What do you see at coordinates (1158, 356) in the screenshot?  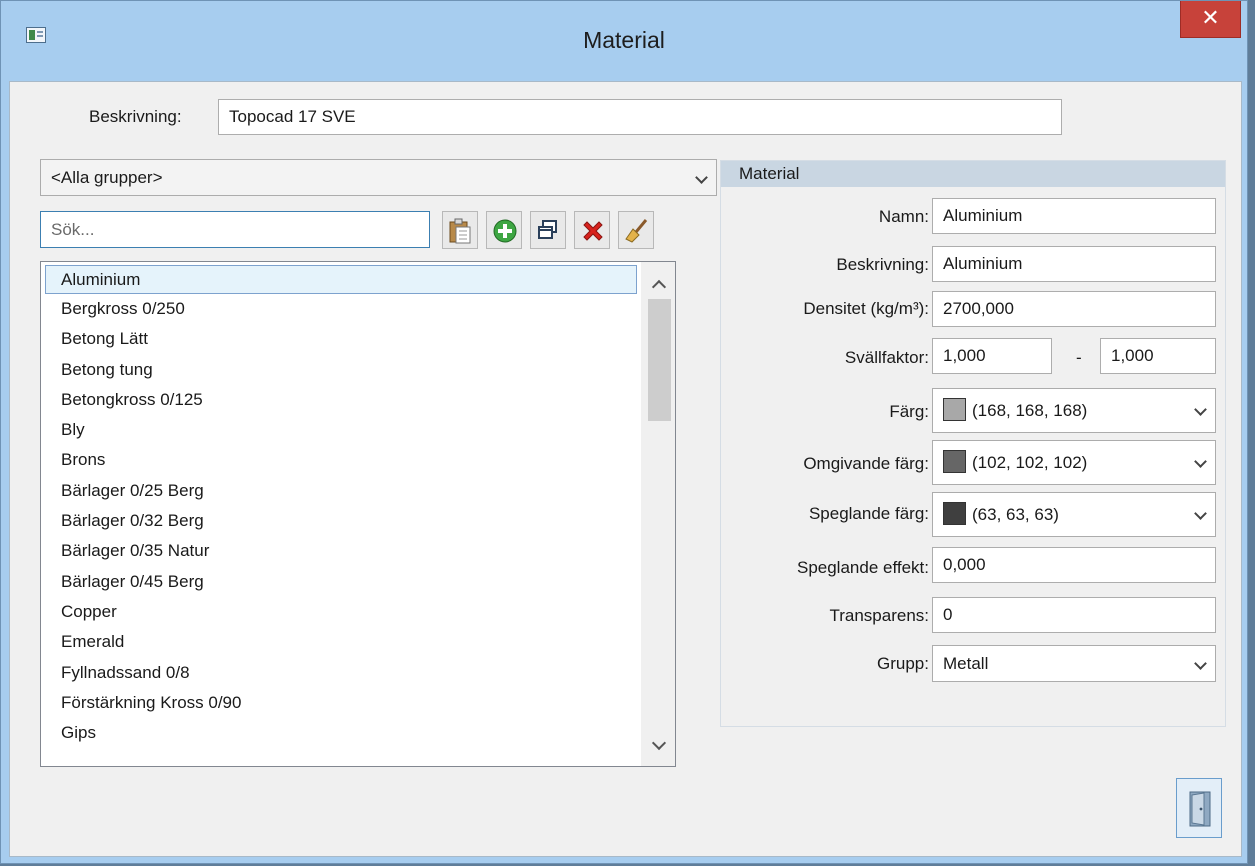 I see `swell-max-input: 1,000` at bounding box center [1158, 356].